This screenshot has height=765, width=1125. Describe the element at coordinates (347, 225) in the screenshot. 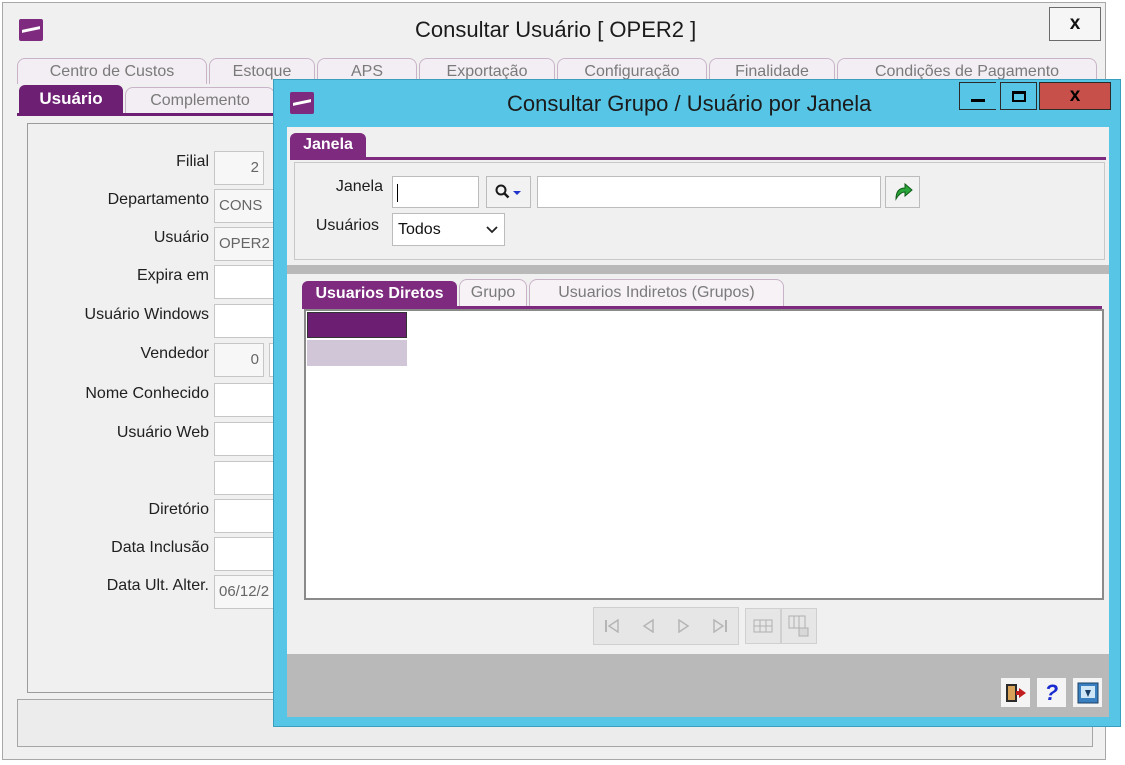

I see `usuarios-label: Usuários` at that location.